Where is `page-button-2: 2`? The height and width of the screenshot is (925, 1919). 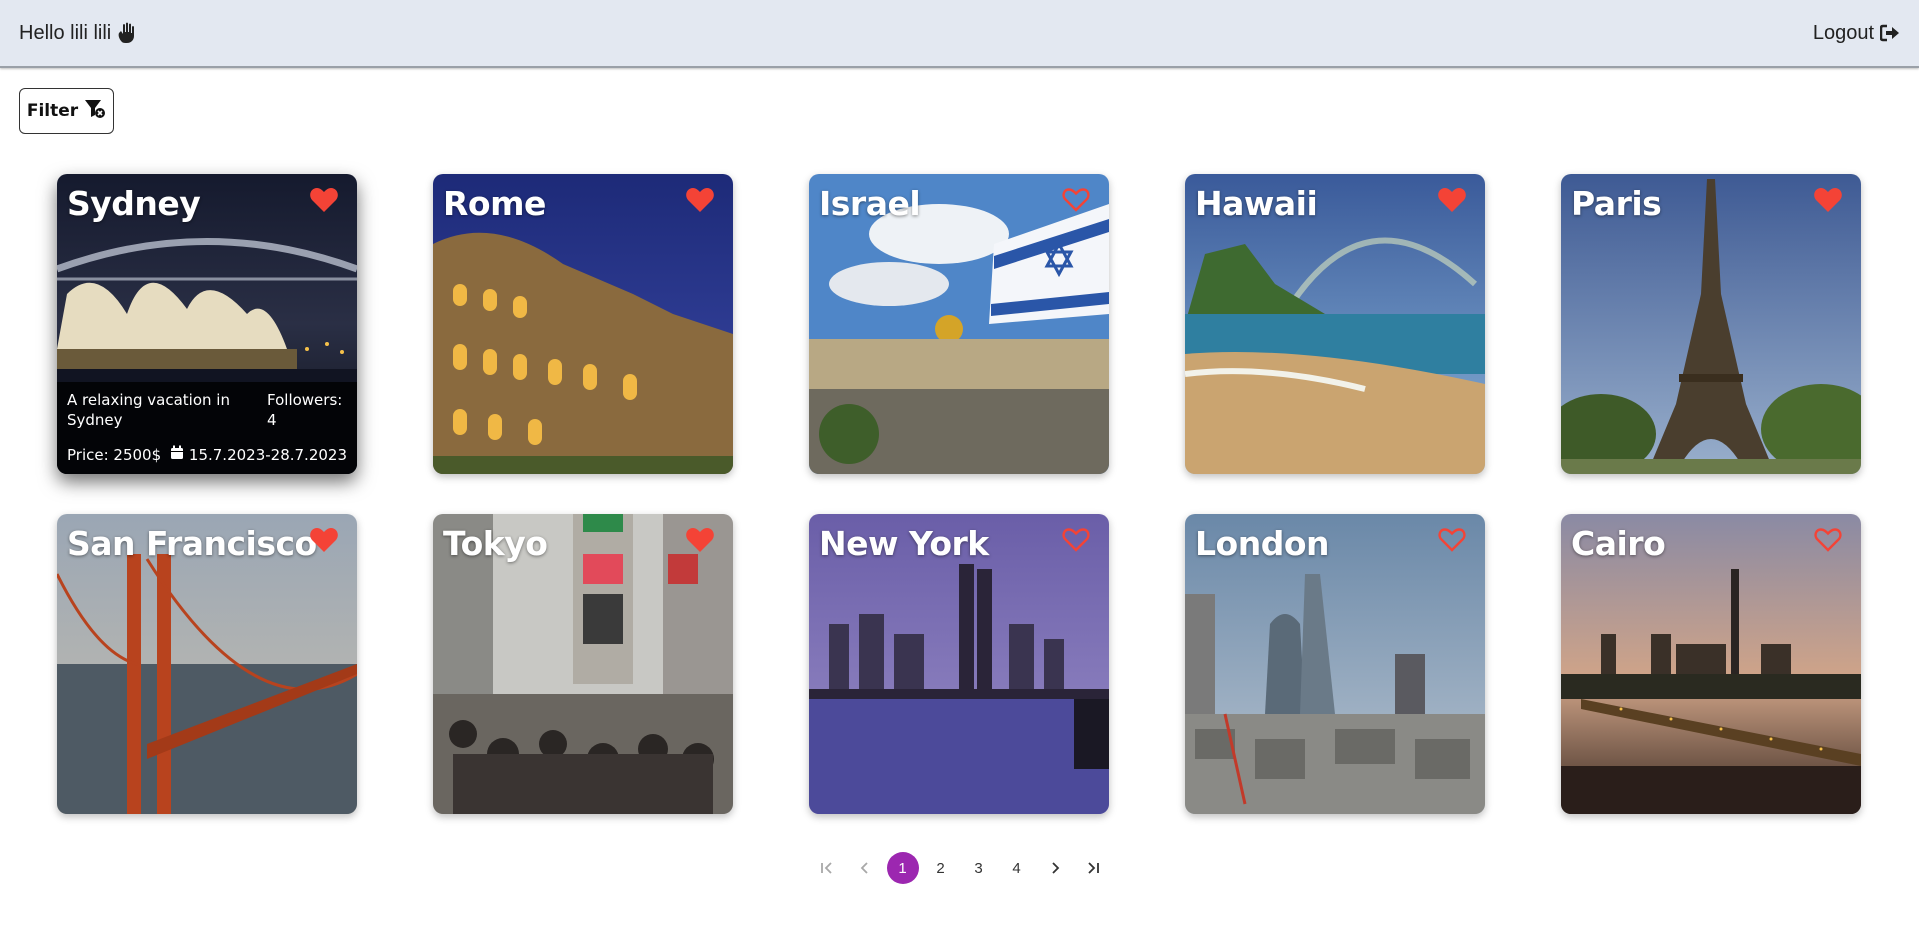
page-button-2: 2 is located at coordinates (941, 868).